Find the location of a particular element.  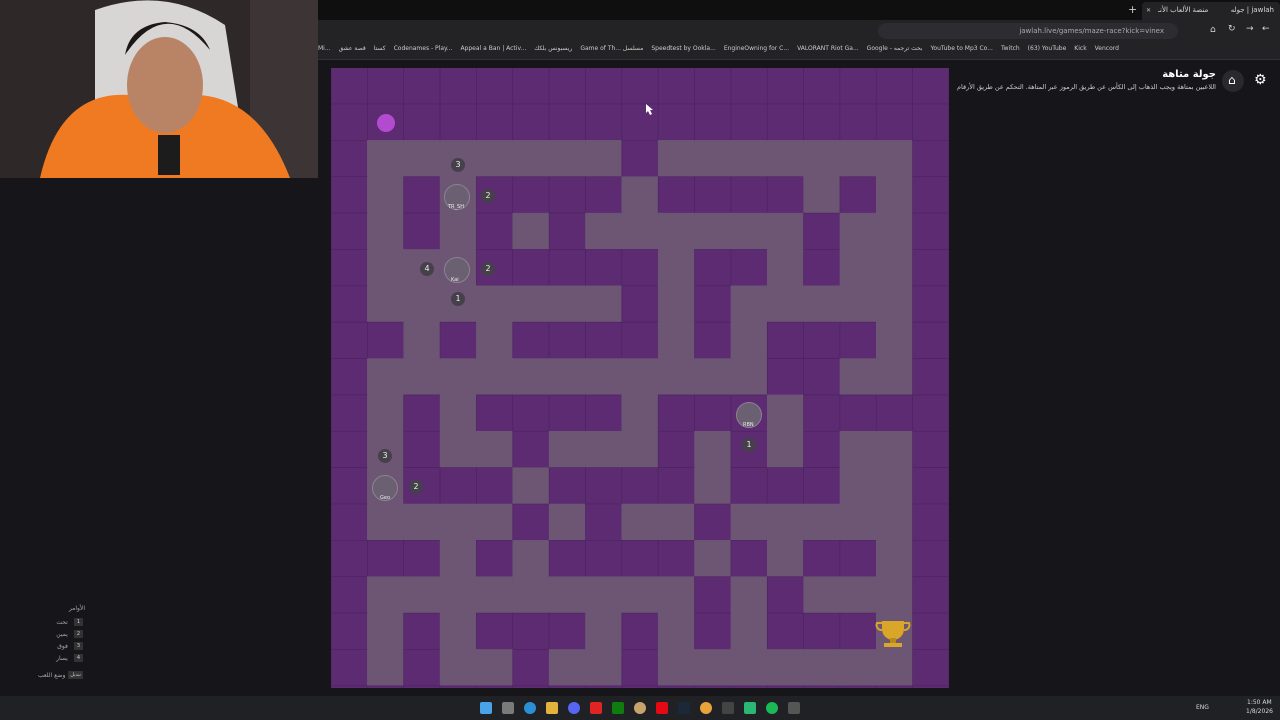

bookmark-item: Twitch is located at coordinates (1010, 48).